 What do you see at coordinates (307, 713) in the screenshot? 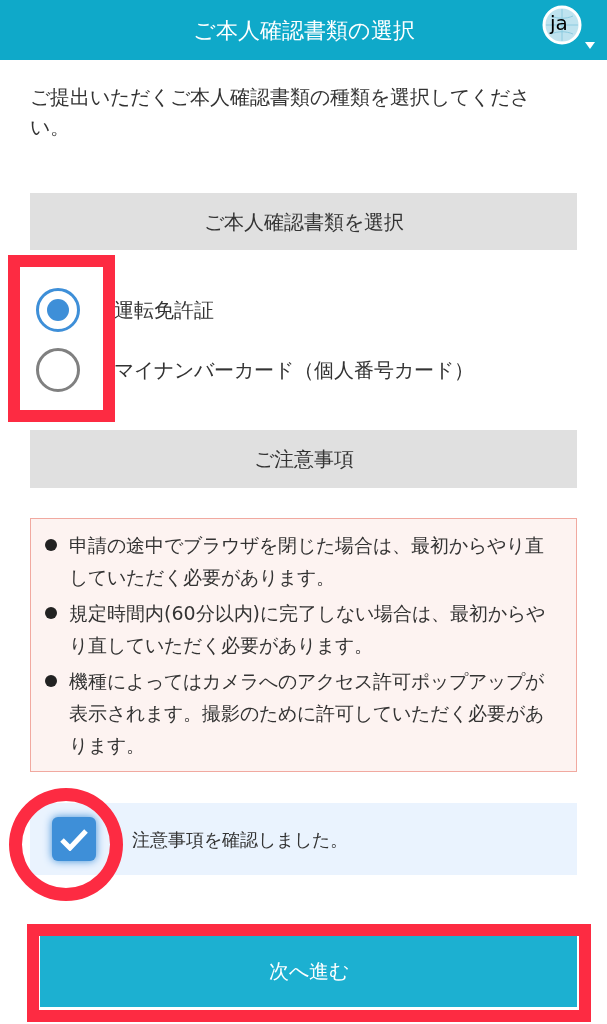
I see `note-text: 機種によってはカメラへのアクセス許可ポップアップが表示されます。撮影のために許可していただく必要があります。` at bounding box center [307, 713].